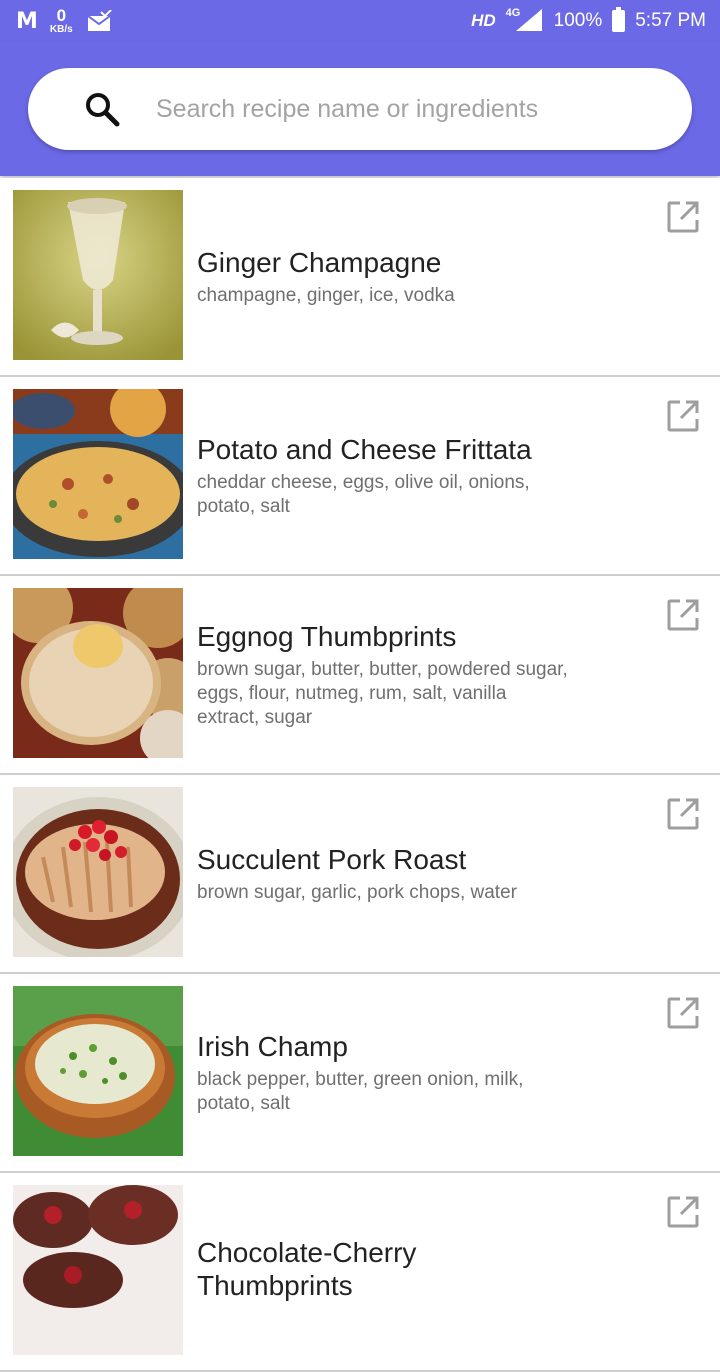 This screenshot has height=1372, width=720. What do you see at coordinates (98, 275) in the screenshot?
I see `recipe-image-ginger-champagne` at bounding box center [98, 275].